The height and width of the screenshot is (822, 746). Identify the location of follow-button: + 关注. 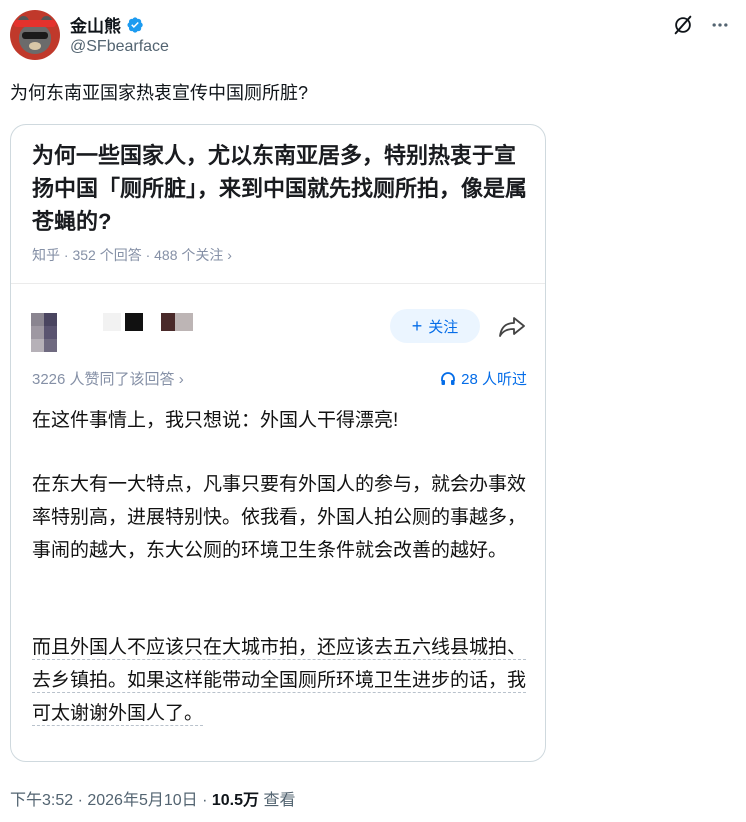
(435, 326).